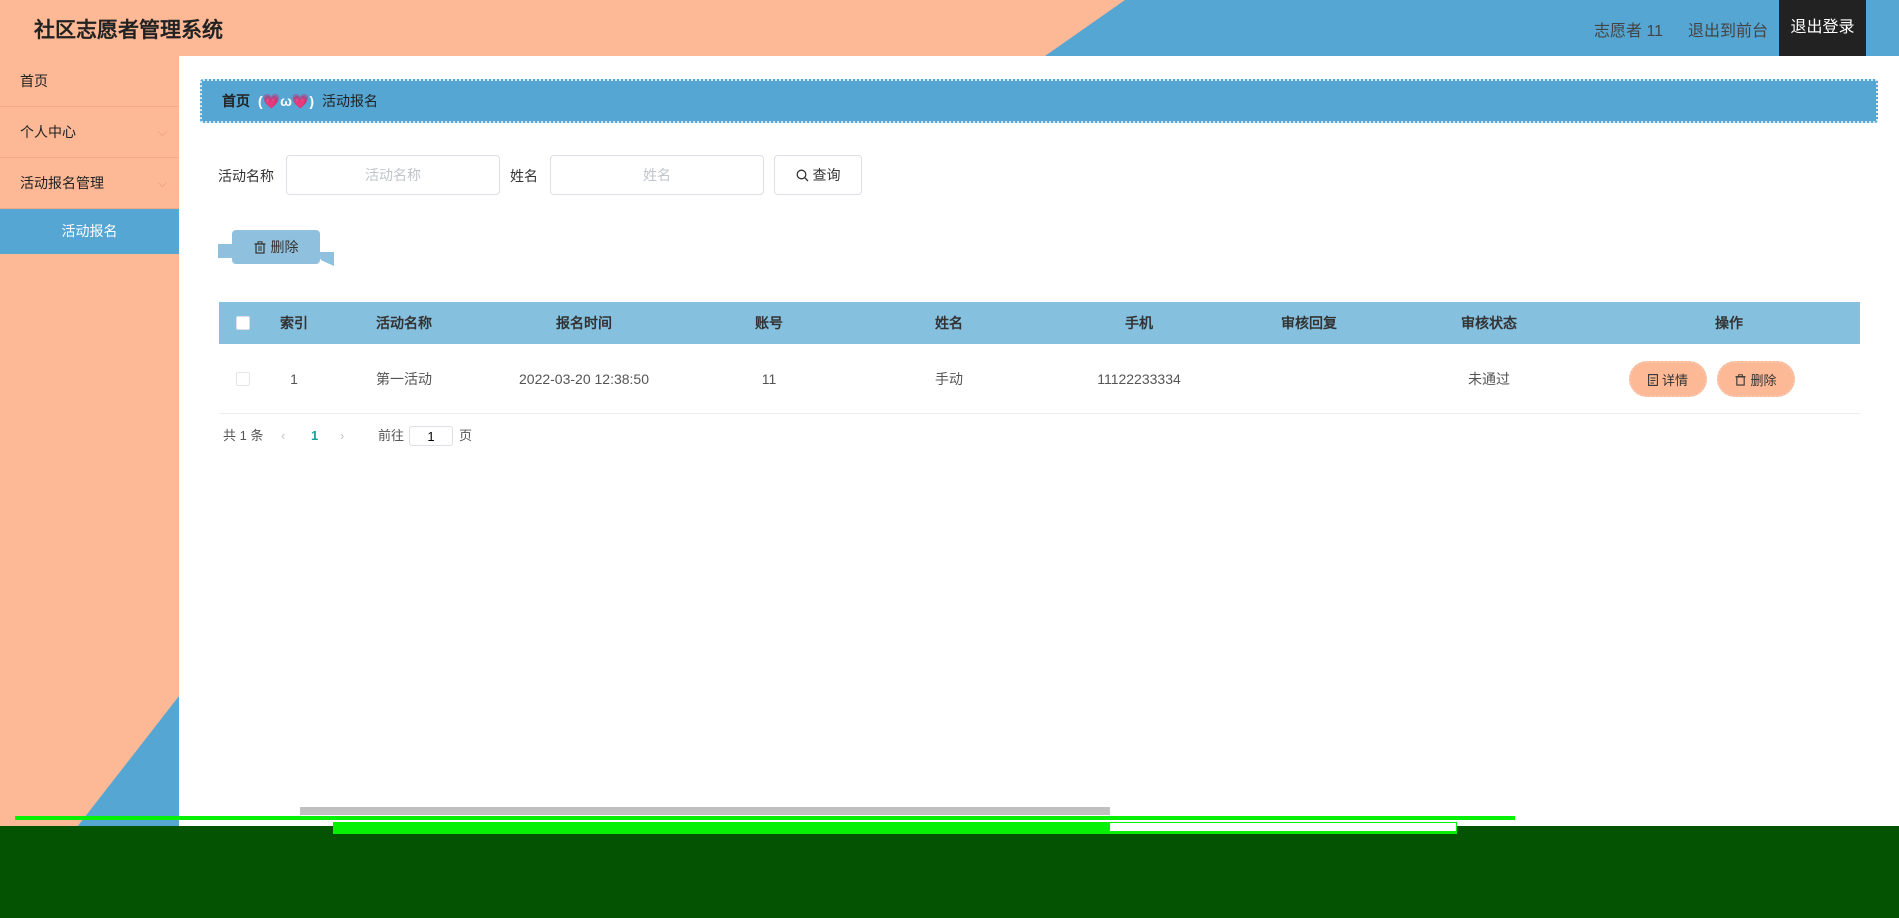  I want to click on cell-phone: 11122233334, so click(1139, 379).